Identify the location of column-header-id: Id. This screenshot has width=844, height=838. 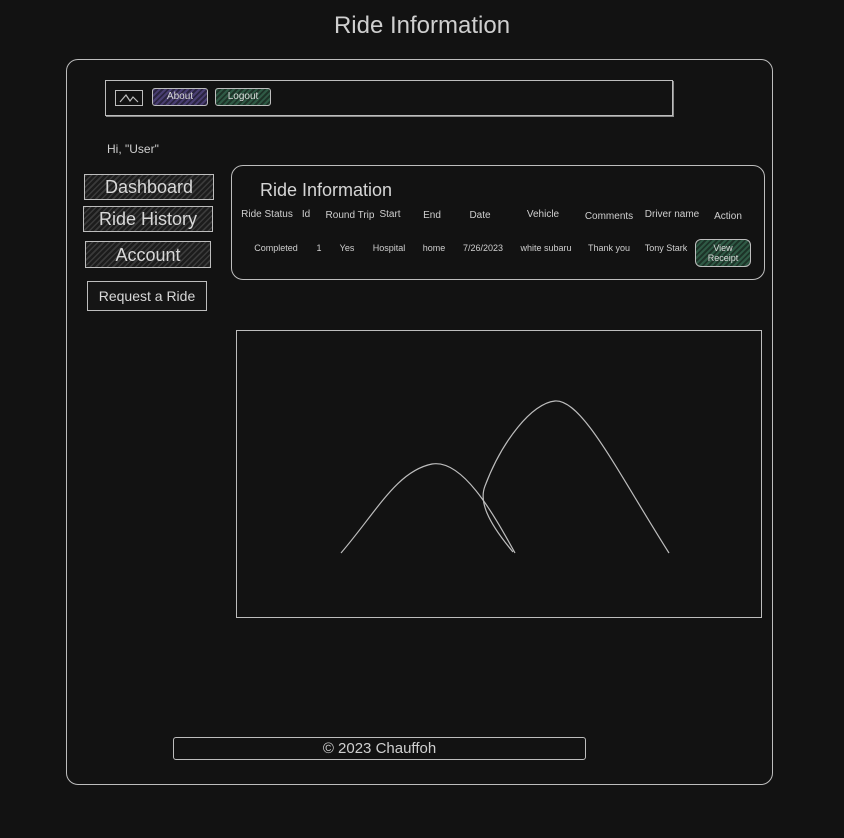
(306, 214).